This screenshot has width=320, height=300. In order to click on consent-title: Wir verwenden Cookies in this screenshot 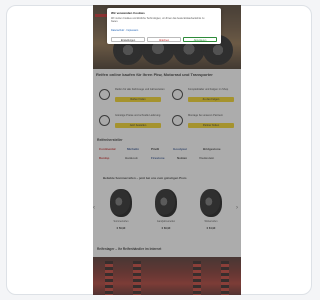, I will do `click(128, 13)`.